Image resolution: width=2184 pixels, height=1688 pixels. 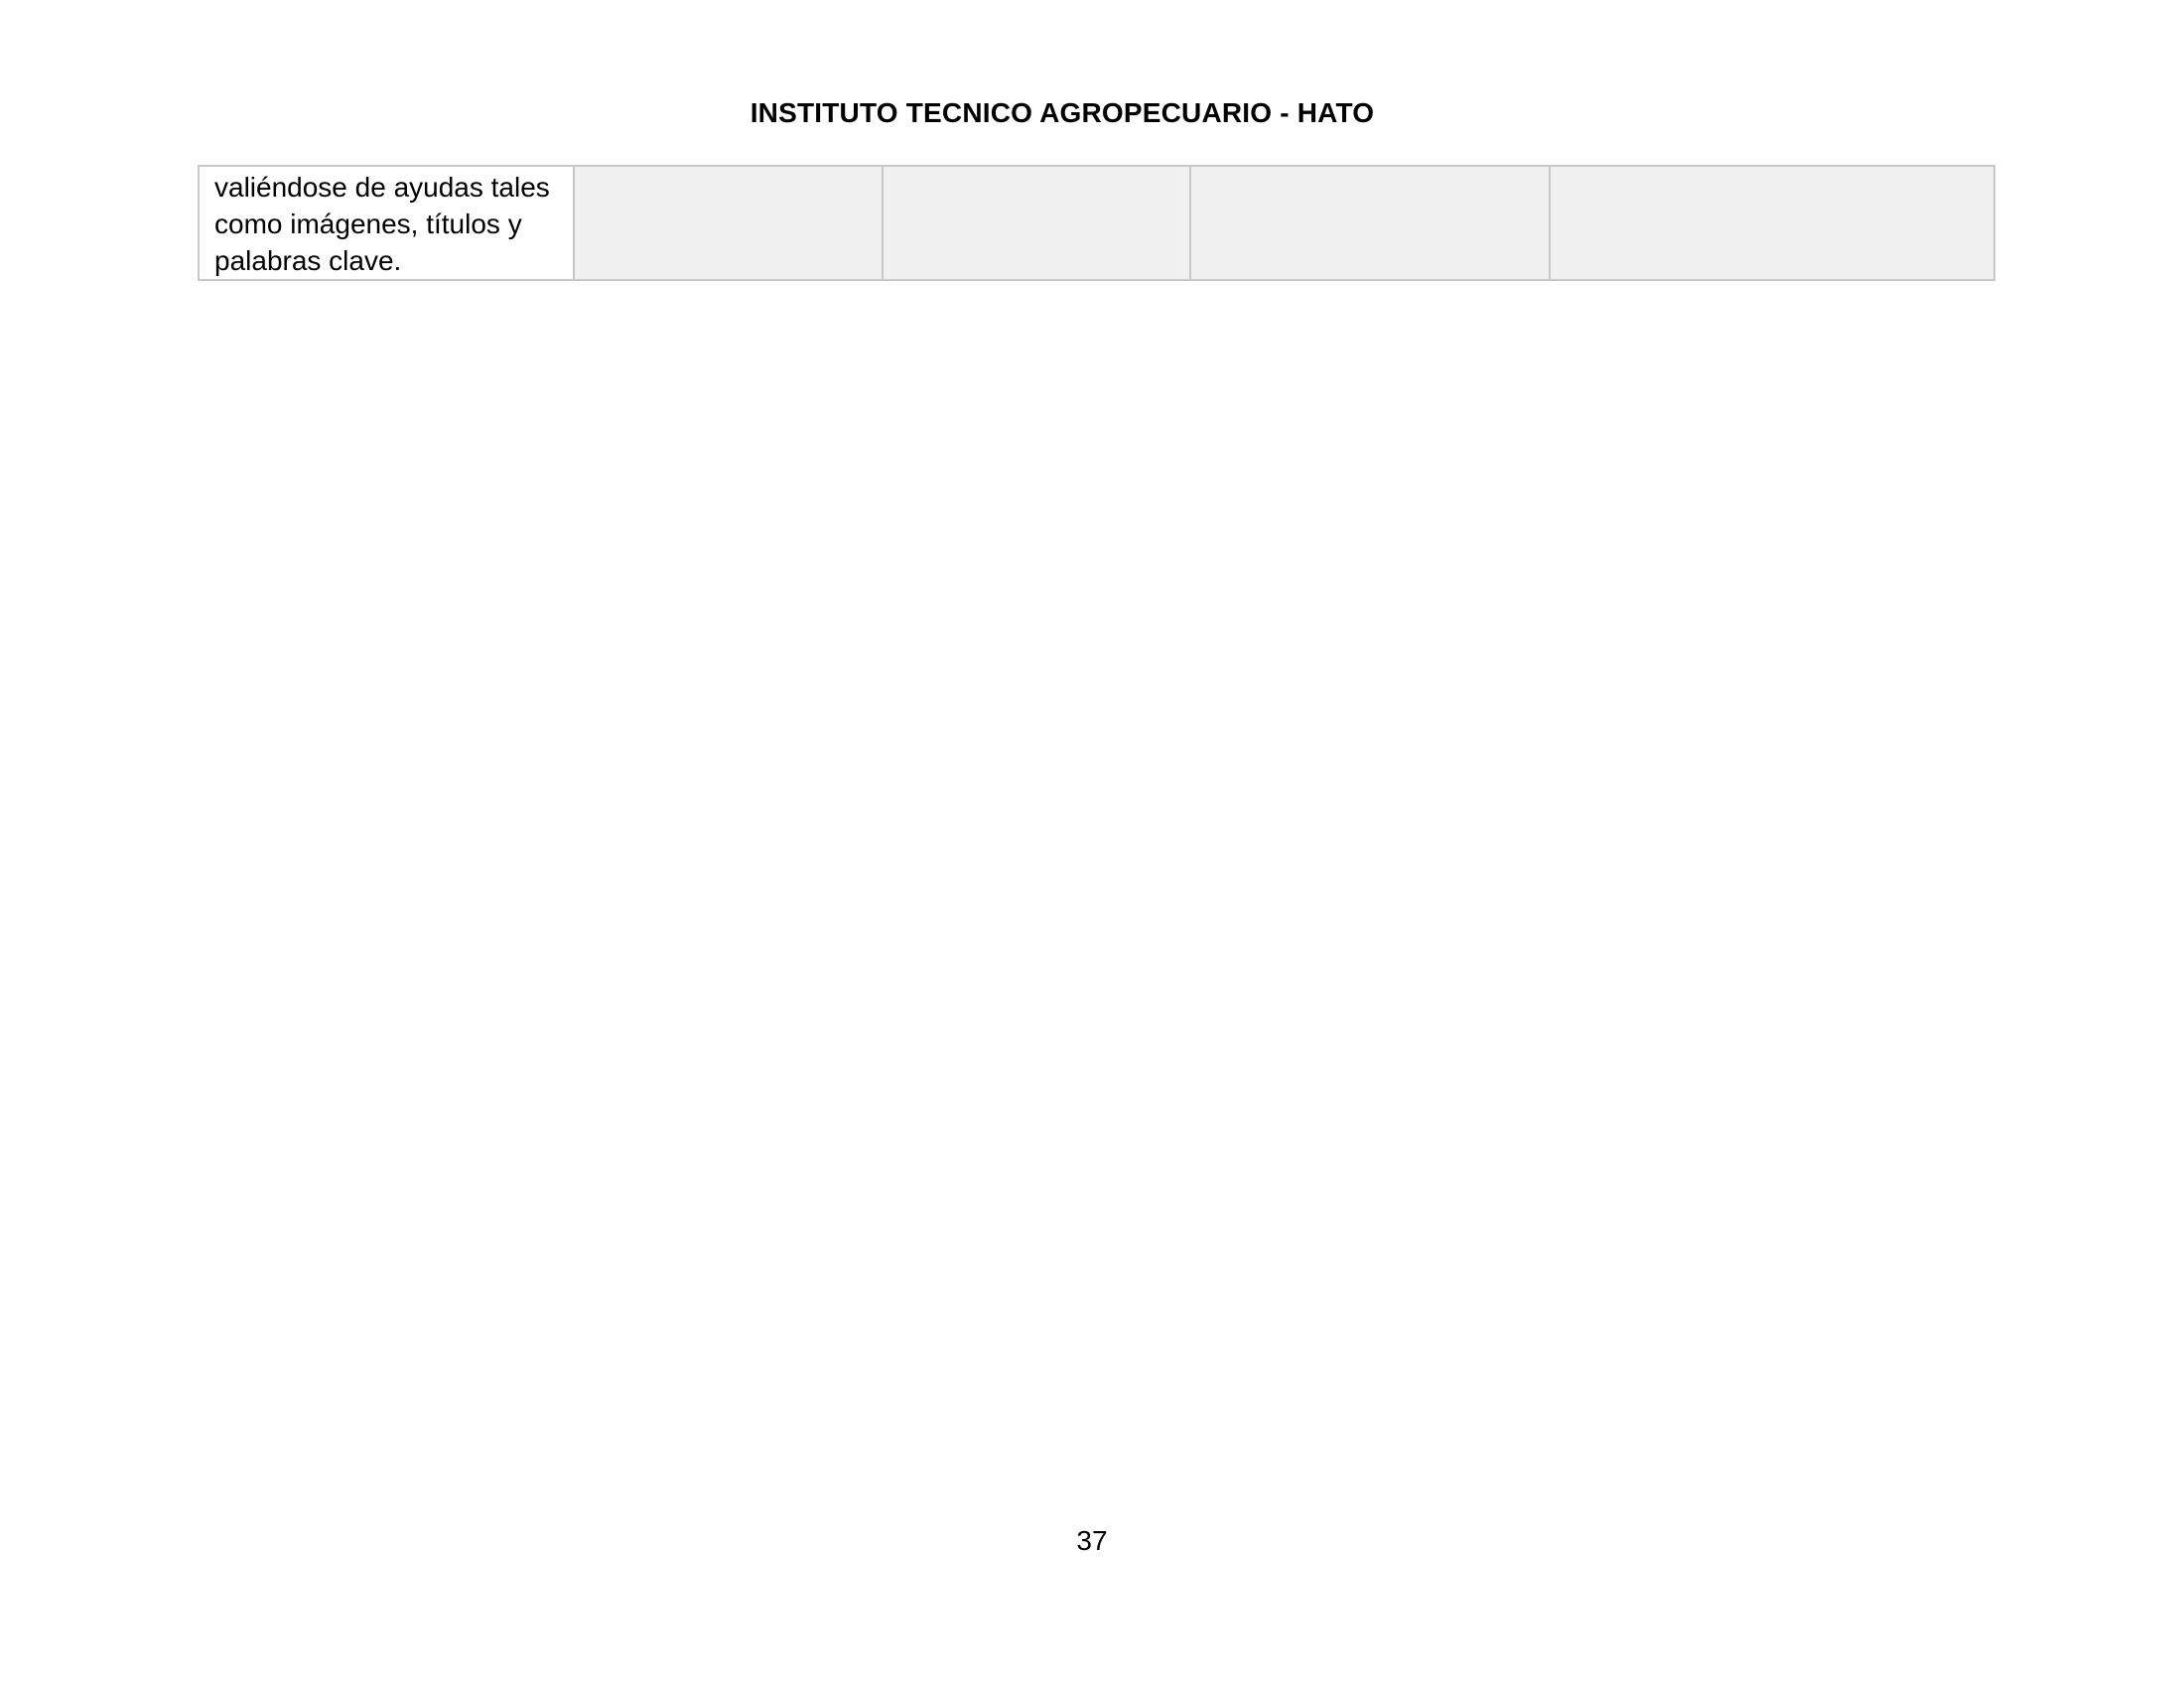 What do you see at coordinates (1062, 112) in the screenshot?
I see `page-header-title: INSTITUTO TECNICO AGROPECUARIO - HATO` at bounding box center [1062, 112].